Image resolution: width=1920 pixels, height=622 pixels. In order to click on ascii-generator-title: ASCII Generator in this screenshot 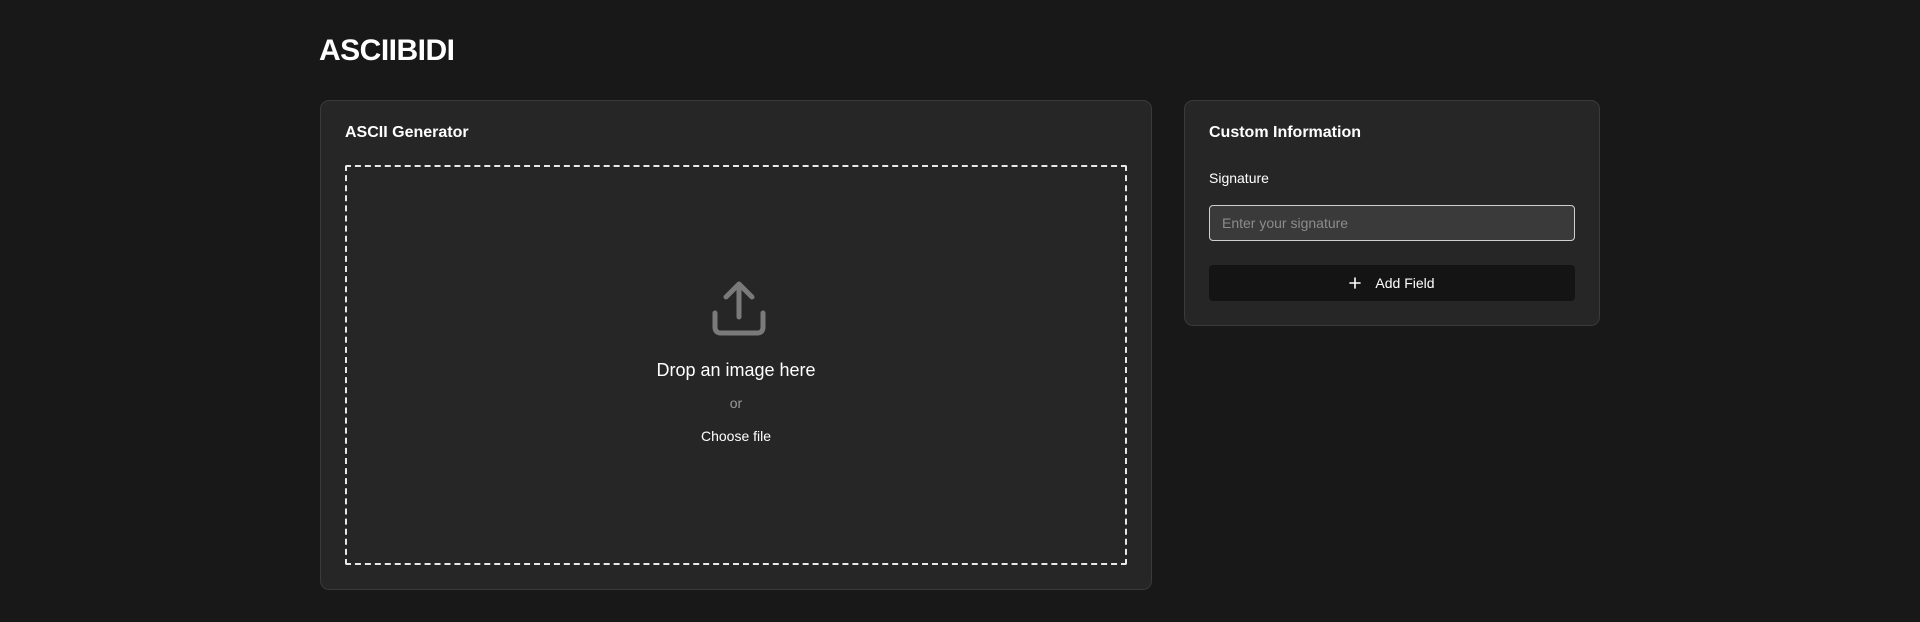, I will do `click(407, 132)`.